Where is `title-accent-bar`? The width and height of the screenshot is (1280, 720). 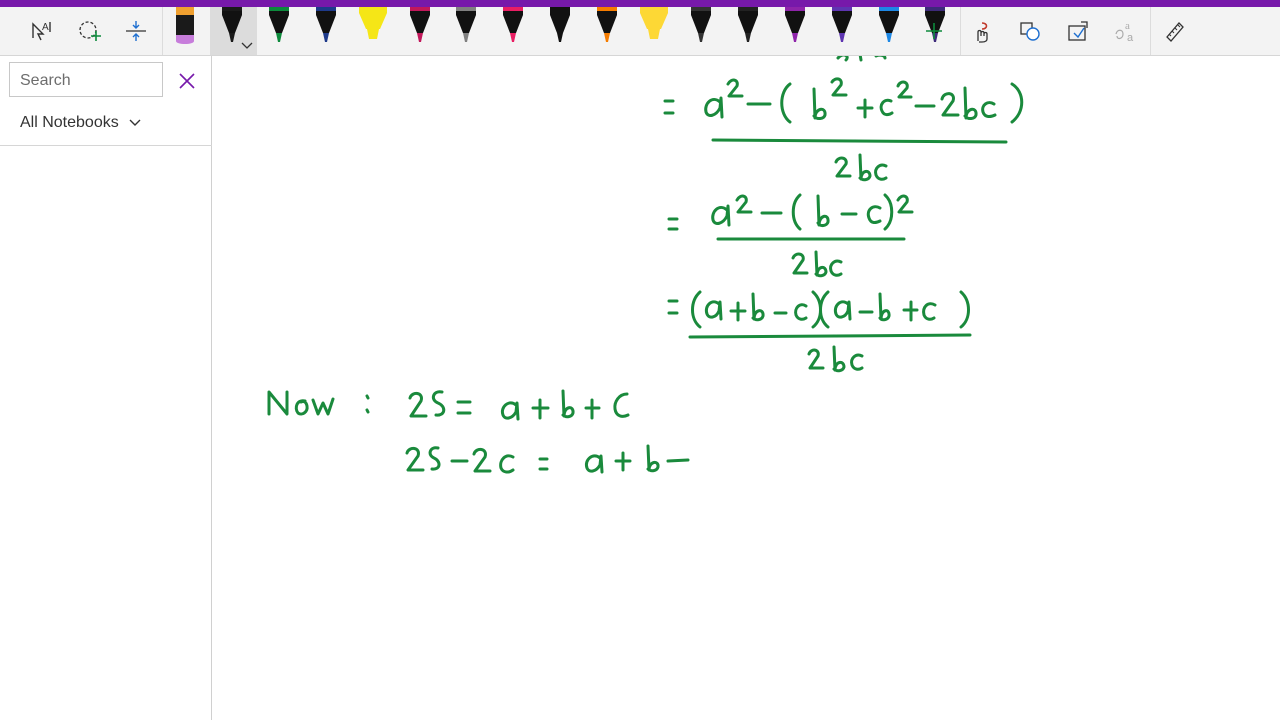
title-accent-bar is located at coordinates (640, 3).